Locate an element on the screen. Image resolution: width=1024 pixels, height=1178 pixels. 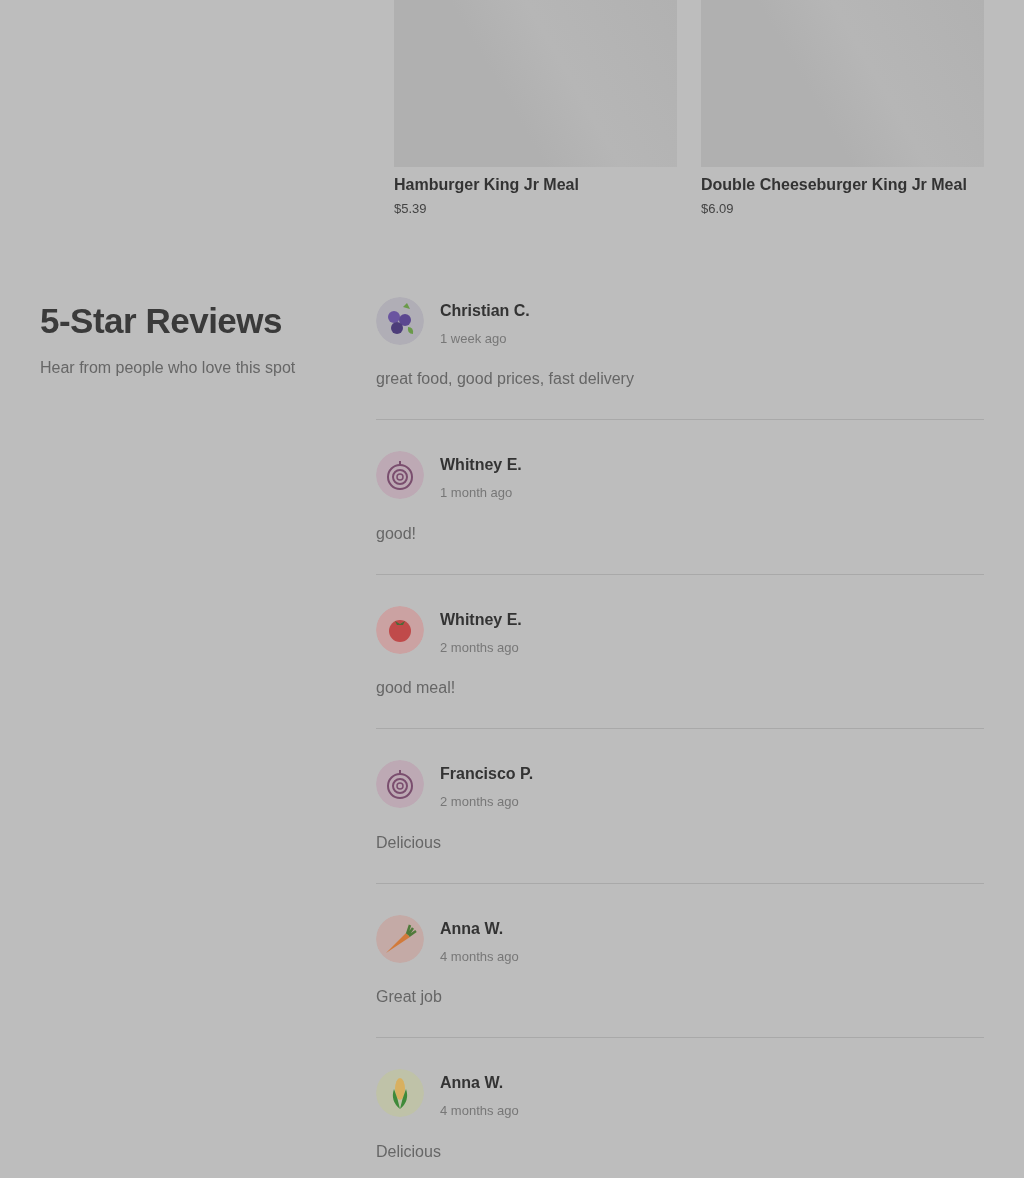
corn-icon is located at coordinates (400, 1093).